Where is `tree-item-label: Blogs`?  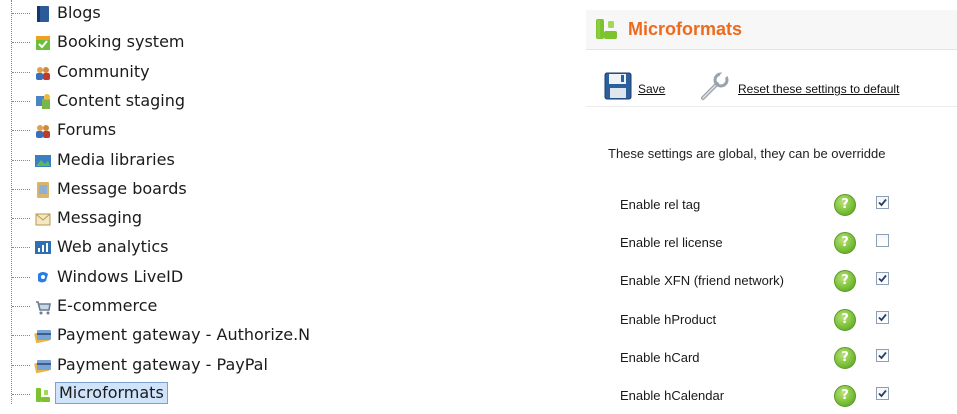
tree-item-label: Blogs is located at coordinates (79, 12).